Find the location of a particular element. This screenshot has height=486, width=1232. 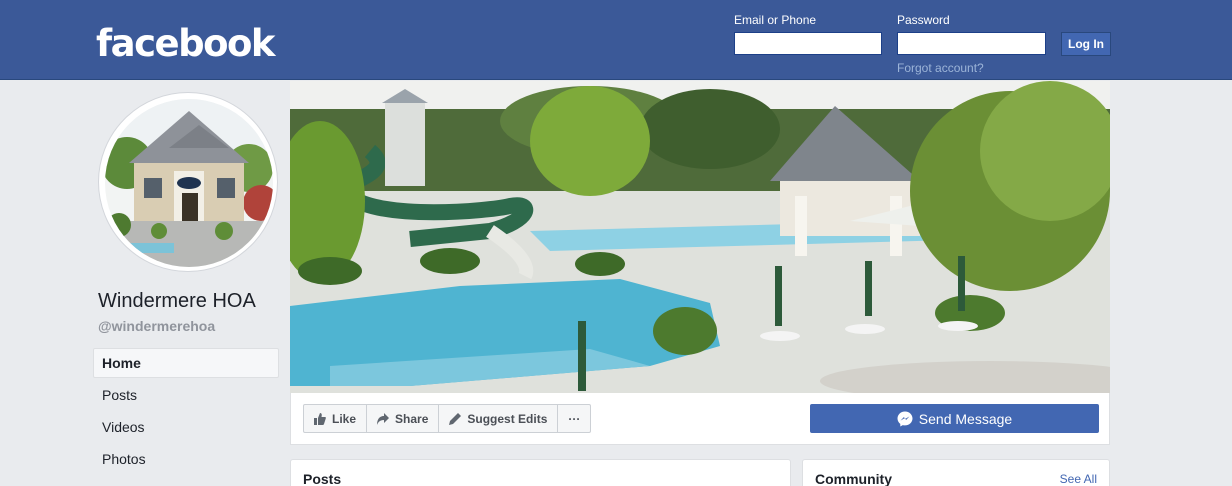

profile-picture is located at coordinates (188, 182).